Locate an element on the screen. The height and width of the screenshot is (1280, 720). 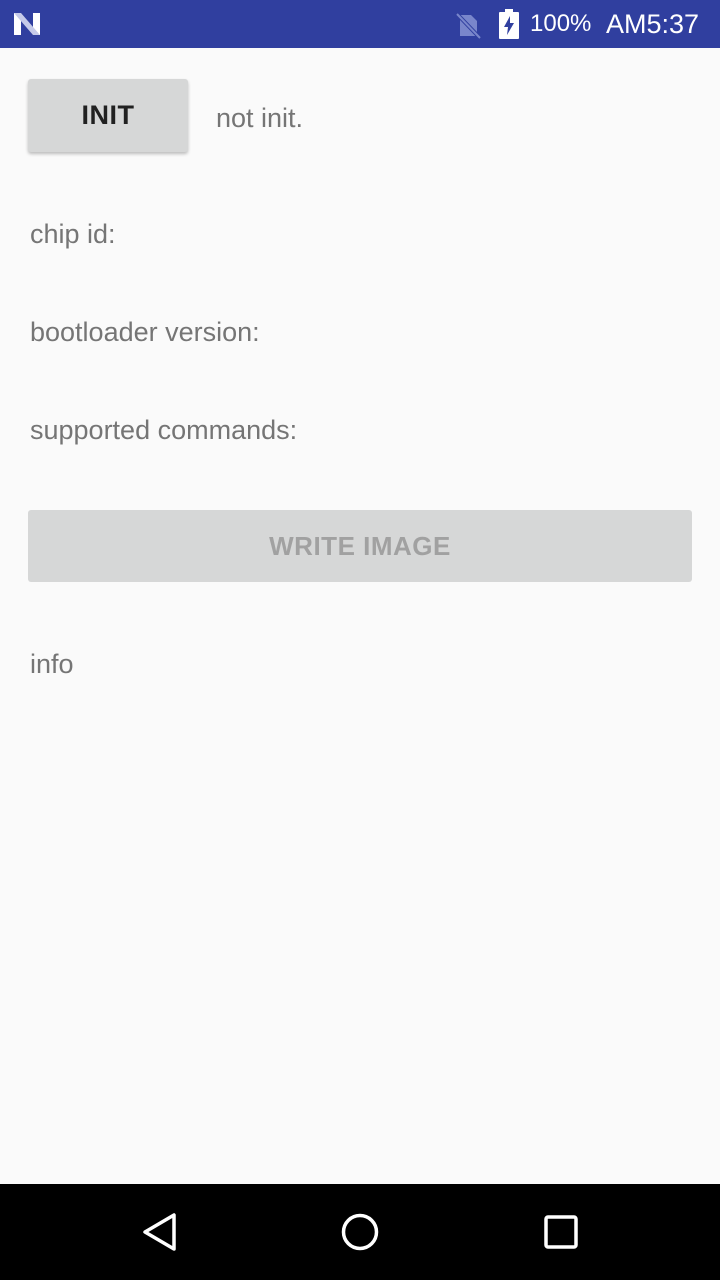
back-icon is located at coordinates (160, 1232).